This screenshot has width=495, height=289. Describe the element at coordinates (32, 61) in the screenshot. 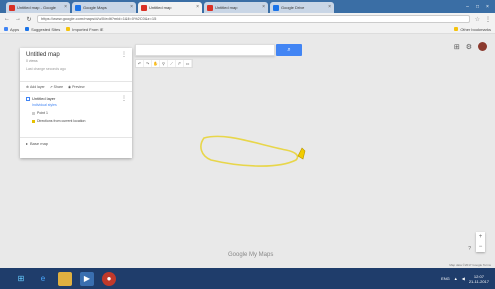

I see `map-views: 0 views` at that location.